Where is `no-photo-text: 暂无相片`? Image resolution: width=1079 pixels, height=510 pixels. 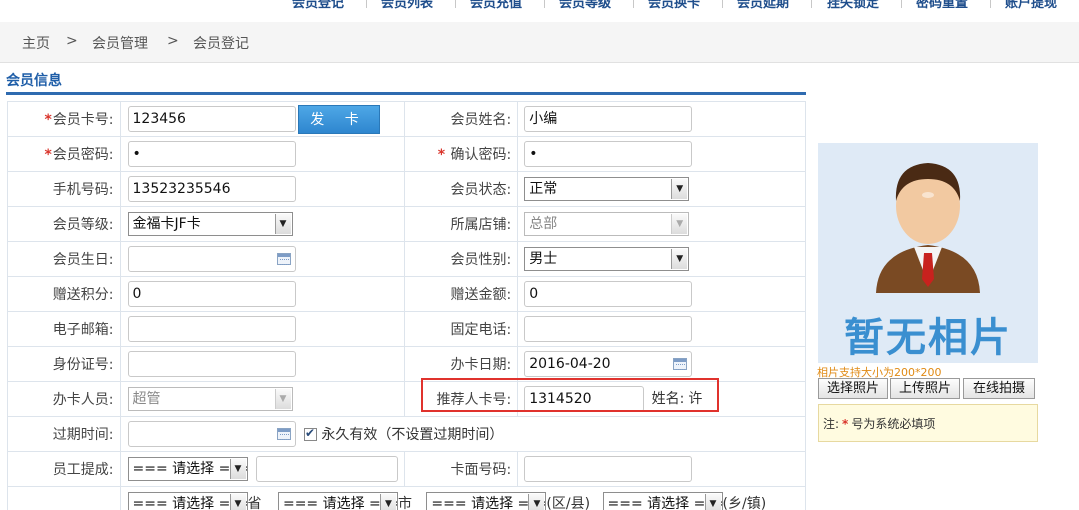 no-photo-text: 暂无相片 is located at coordinates (928, 338).